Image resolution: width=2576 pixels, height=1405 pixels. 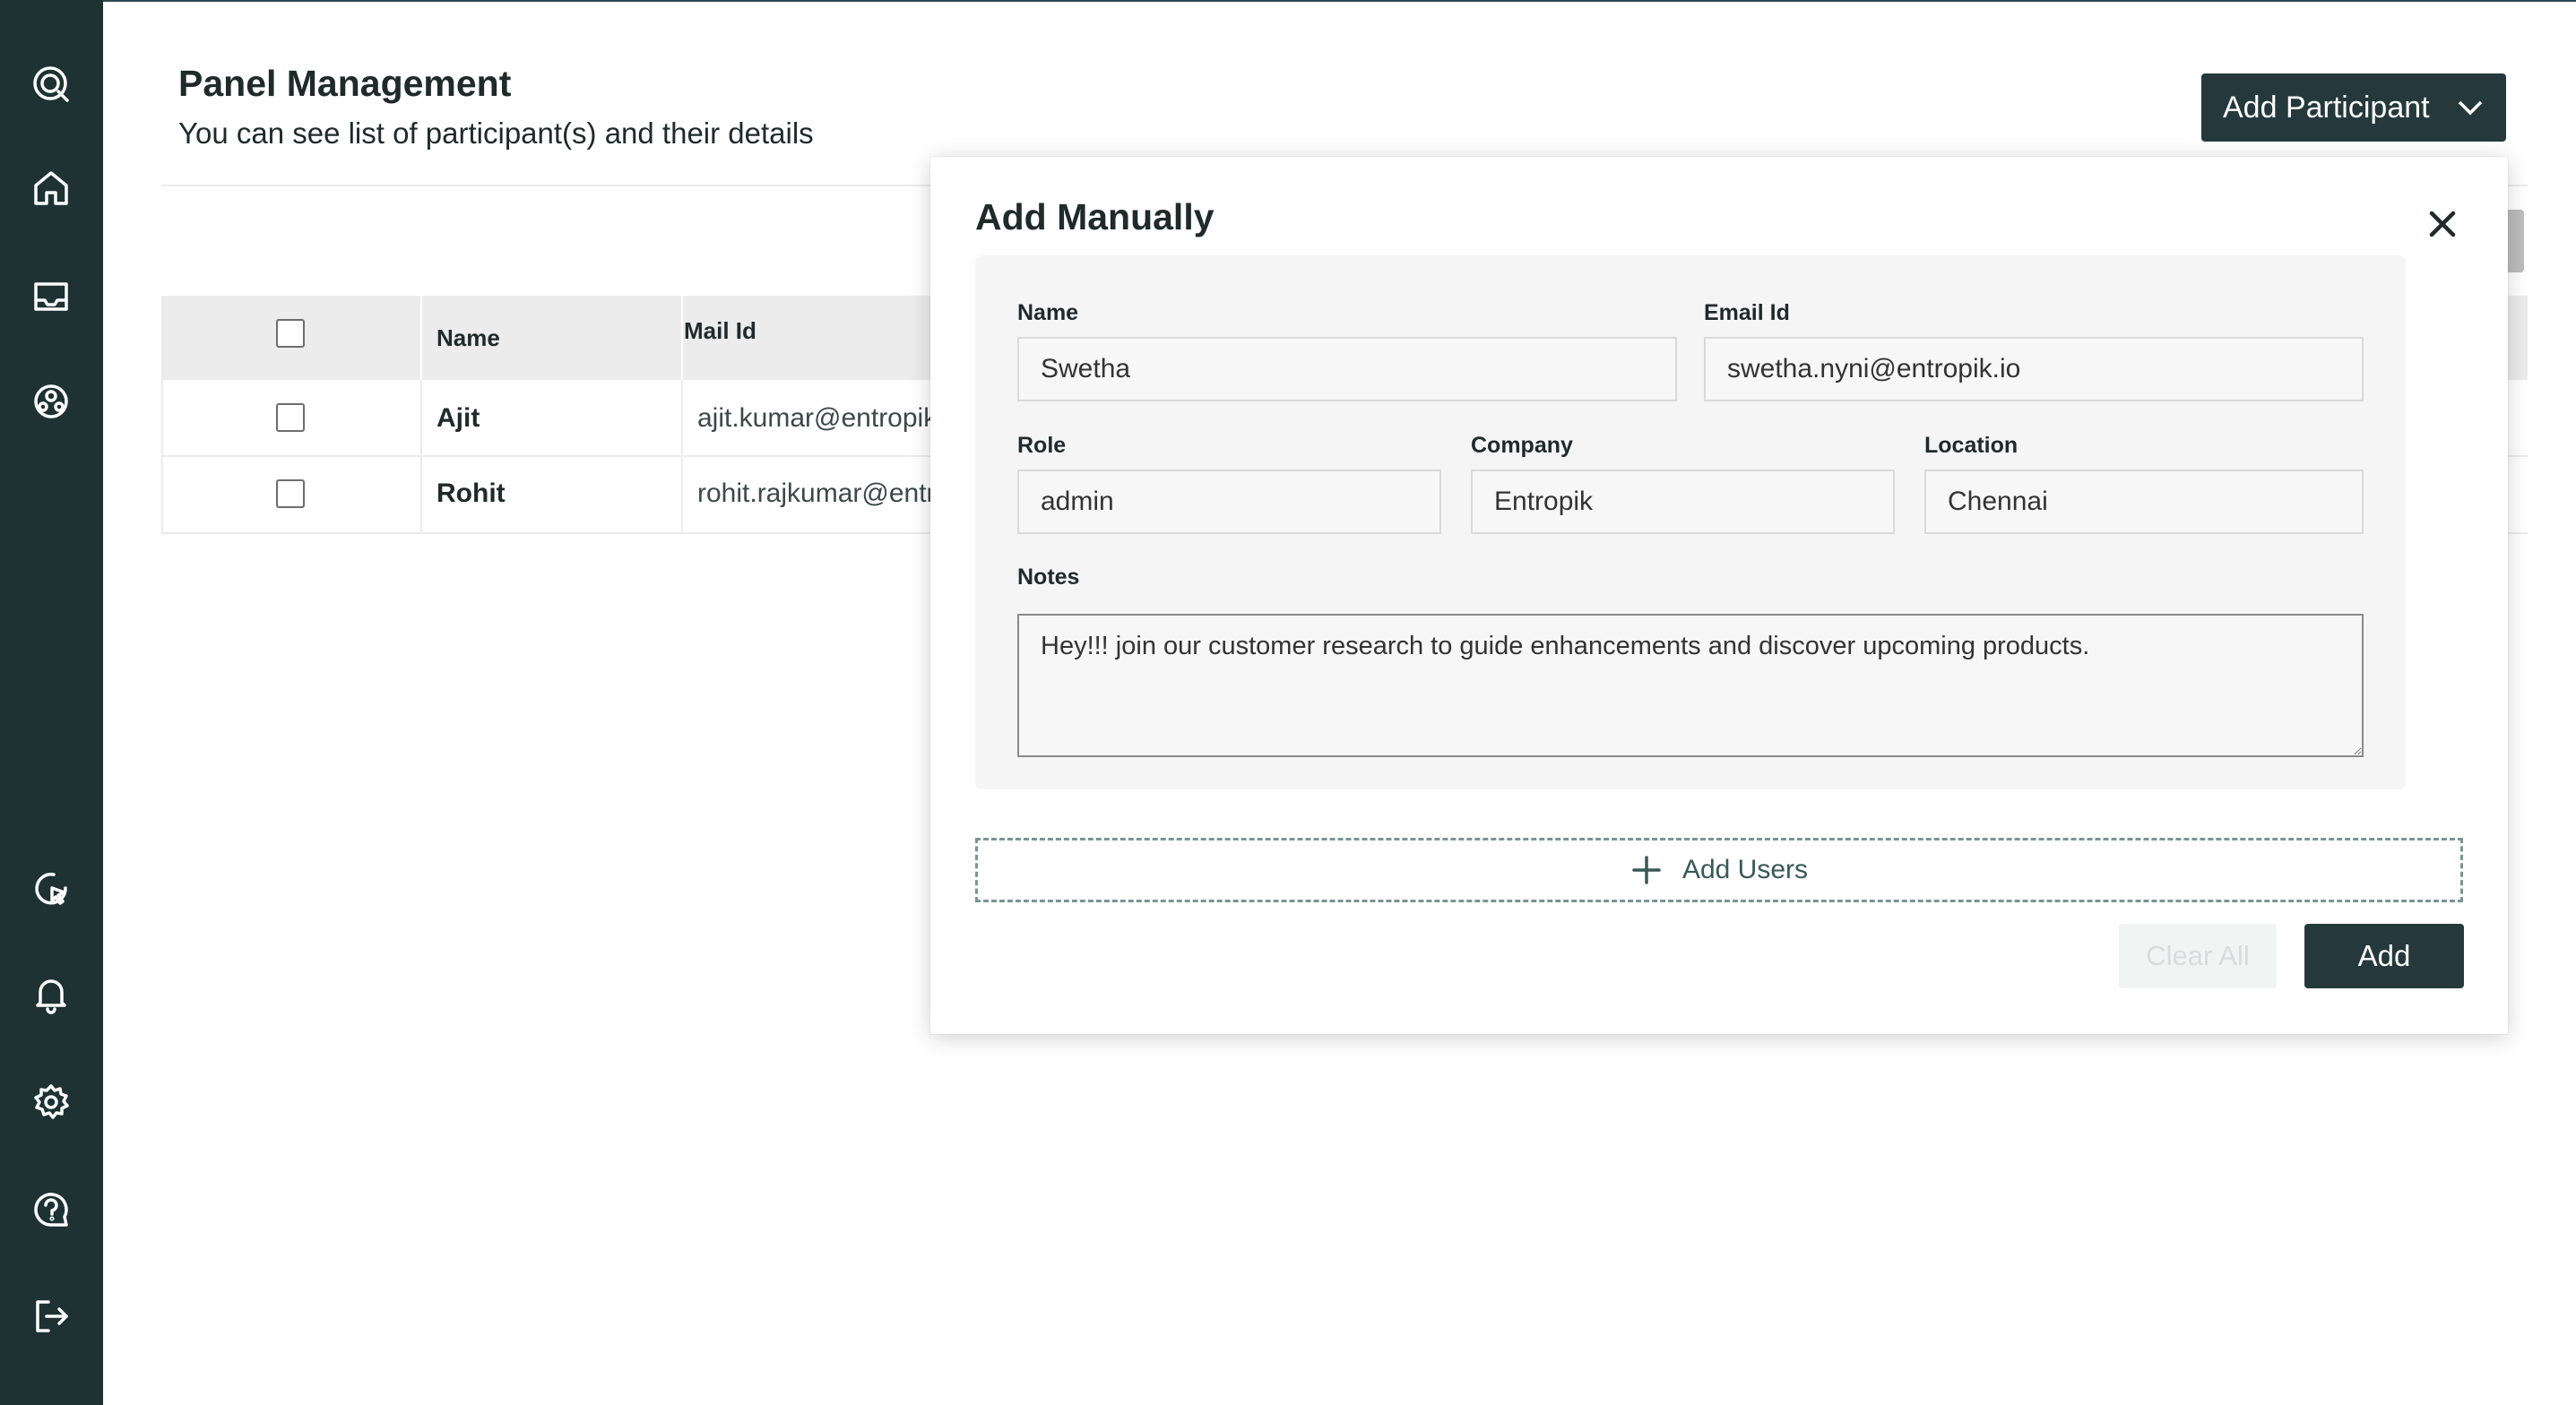 I want to click on settings-gear-icon, so click(x=51, y=1102).